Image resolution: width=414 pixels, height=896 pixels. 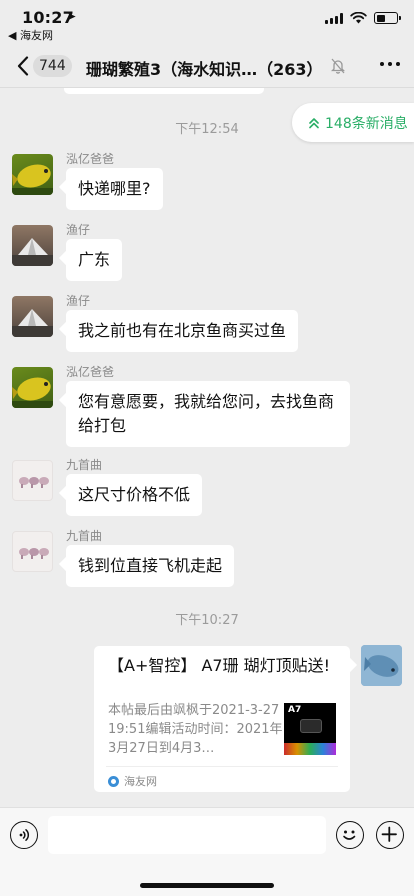 I want to click on fish-sketch-illustration, so click(x=381, y=665).